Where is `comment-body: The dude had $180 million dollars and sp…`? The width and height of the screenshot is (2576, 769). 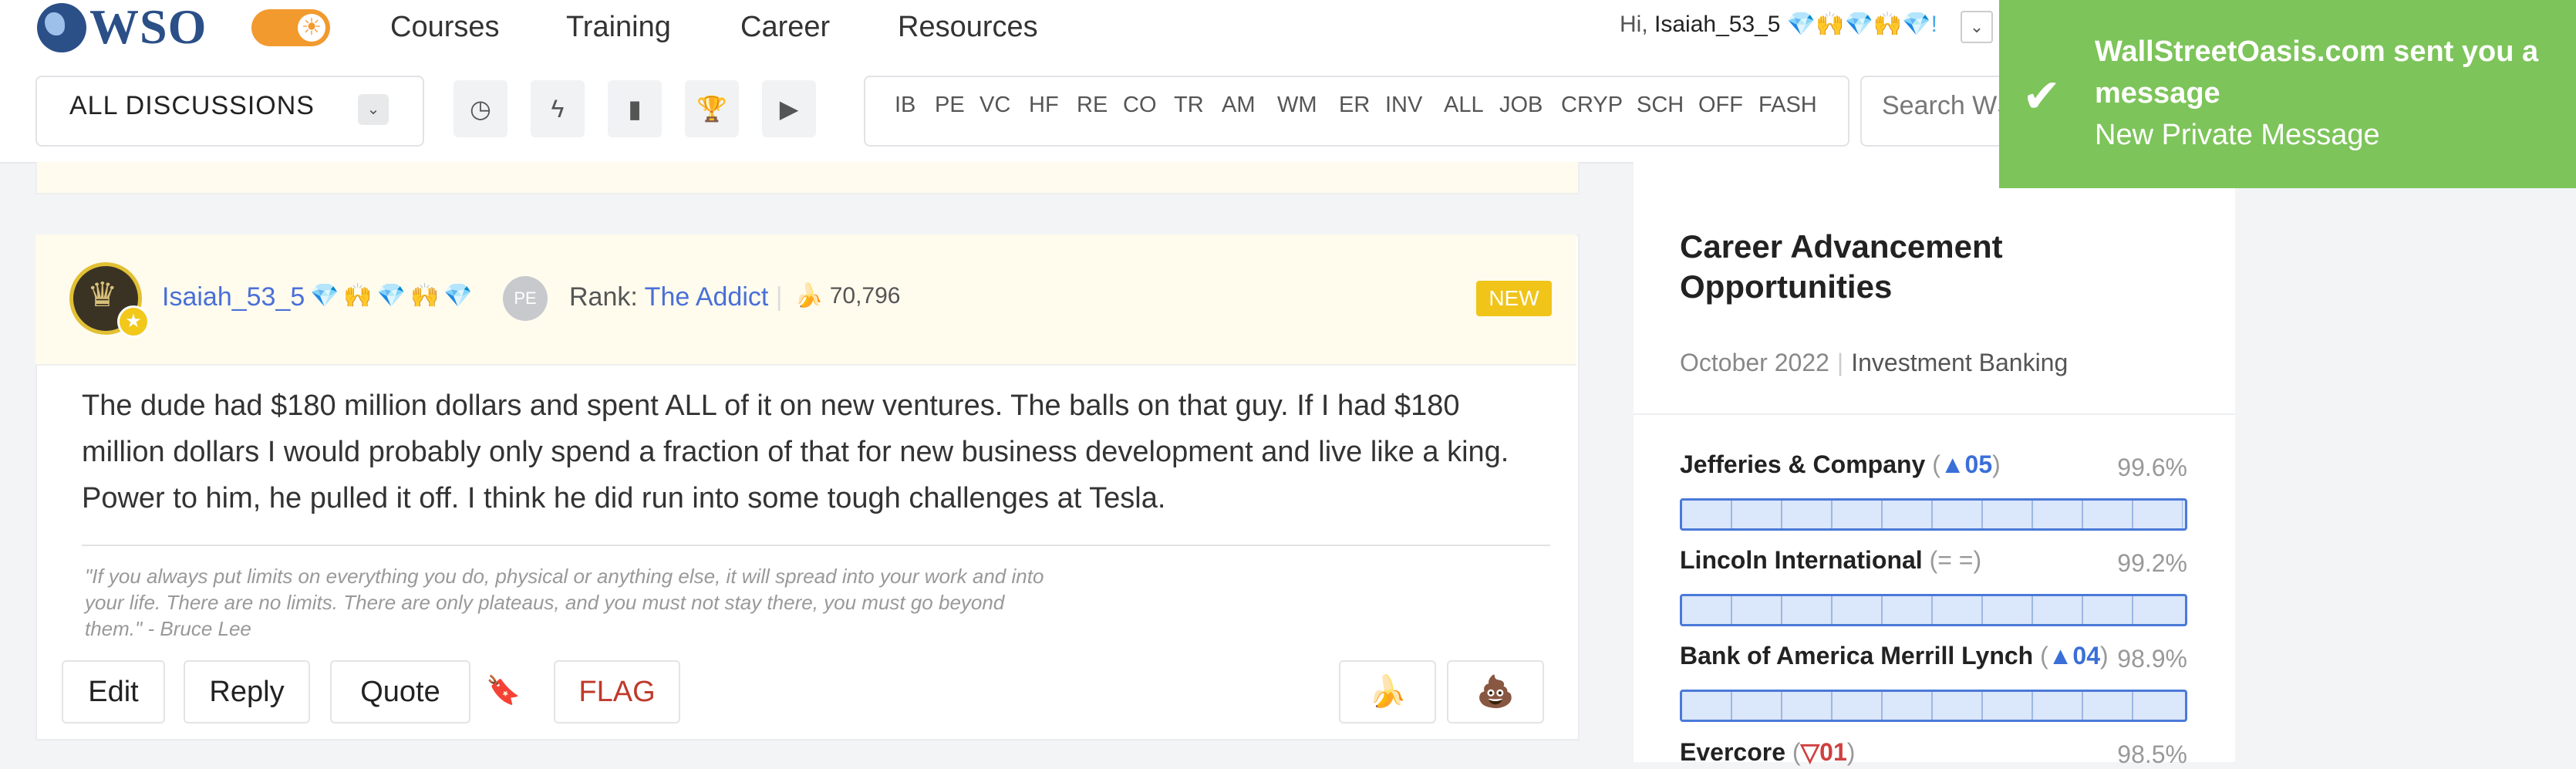 comment-body: The dude had $180 million dollars and sp… is located at coordinates (795, 452).